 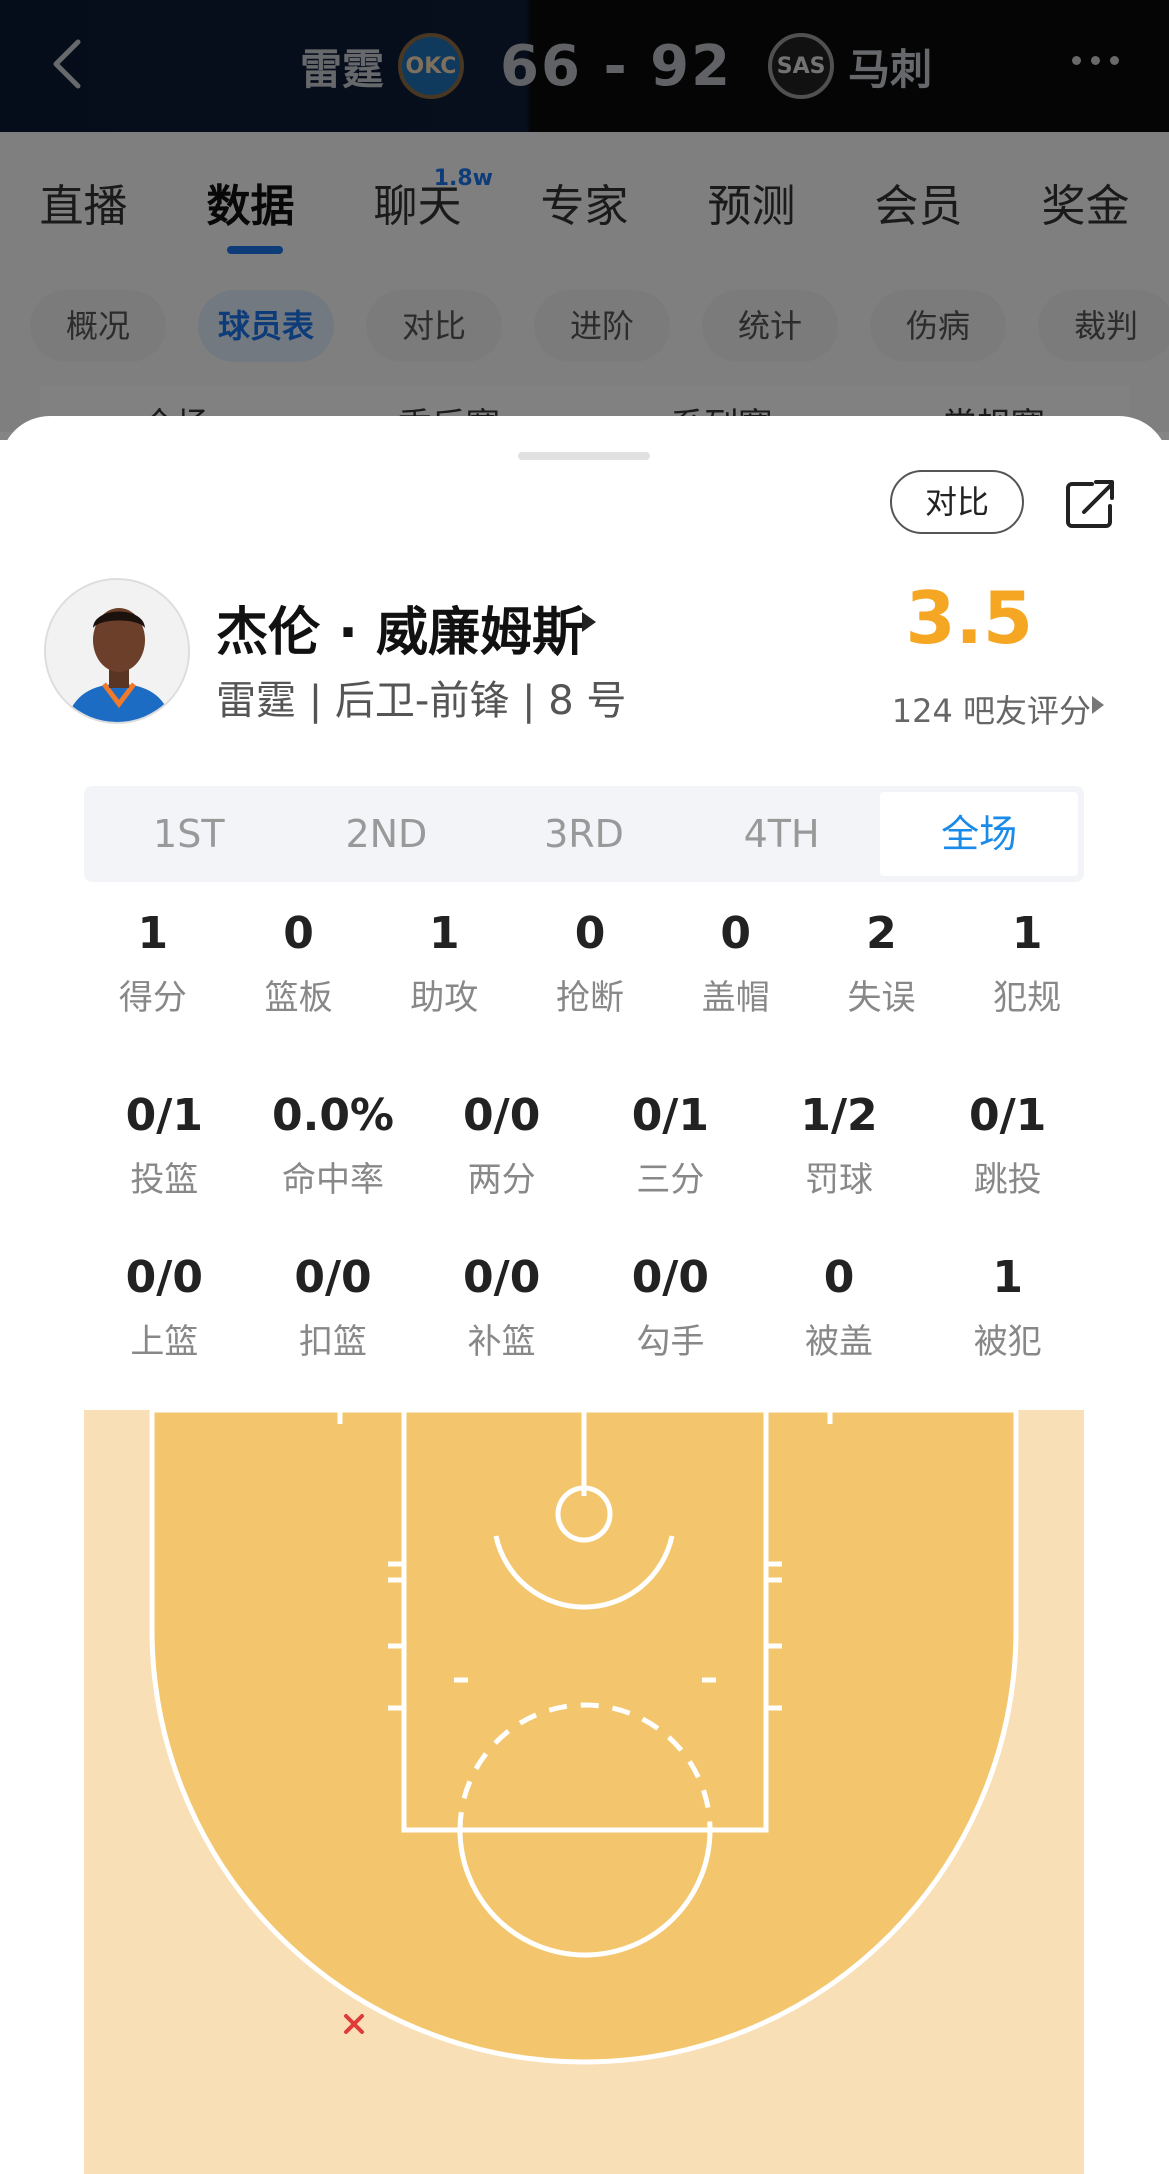 I want to click on stat-dunks: 0/0 扣篮, so click(x=333, y=1307).